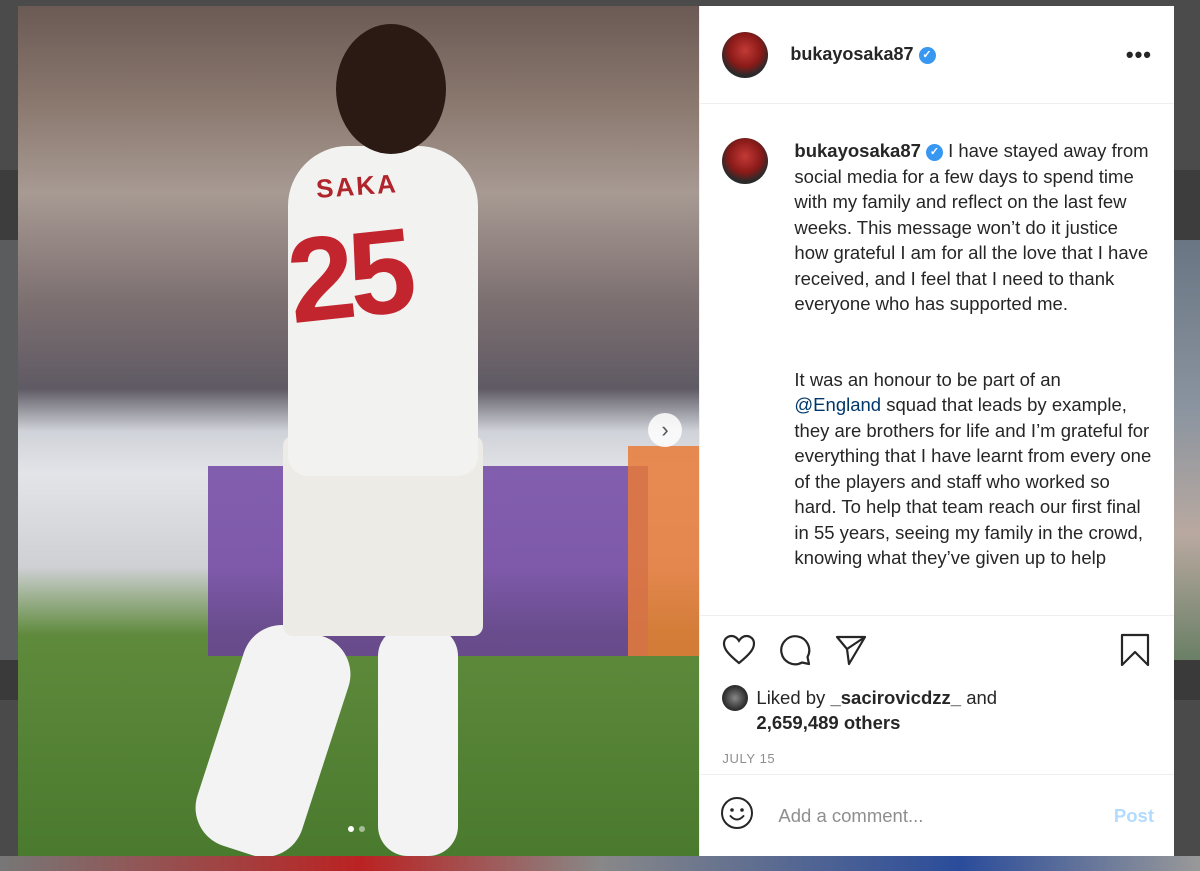 The width and height of the screenshot is (1200, 871). I want to click on media-player-leg, so click(418, 741).